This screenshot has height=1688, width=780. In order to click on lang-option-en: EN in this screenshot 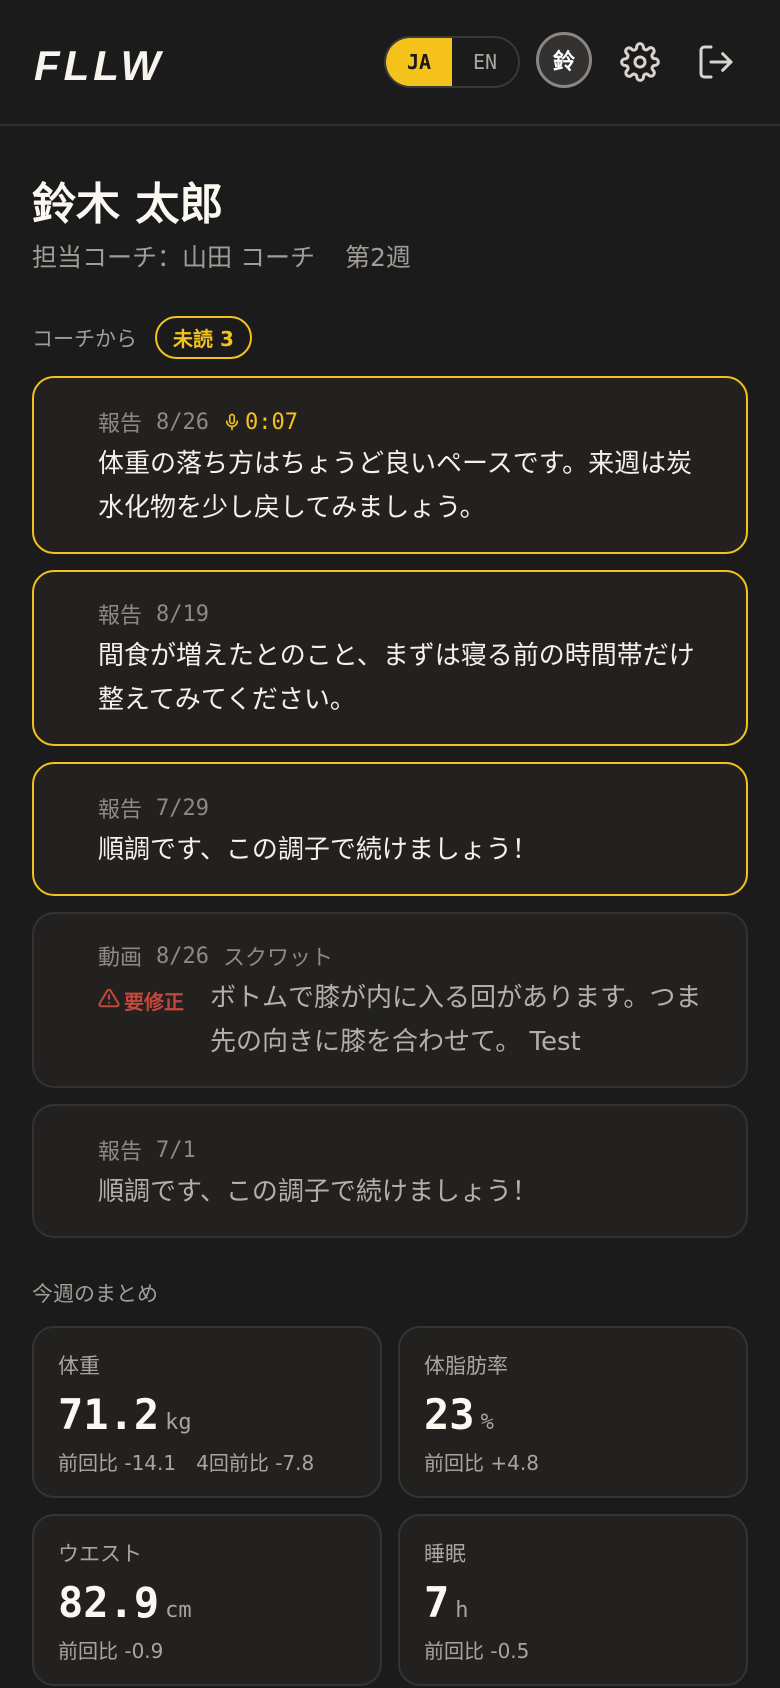, I will do `click(485, 62)`.